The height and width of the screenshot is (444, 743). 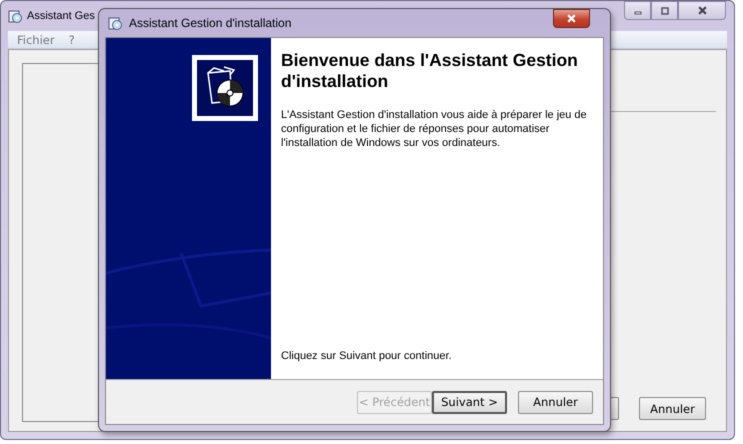 I want to click on maximize-button, so click(x=664, y=10).